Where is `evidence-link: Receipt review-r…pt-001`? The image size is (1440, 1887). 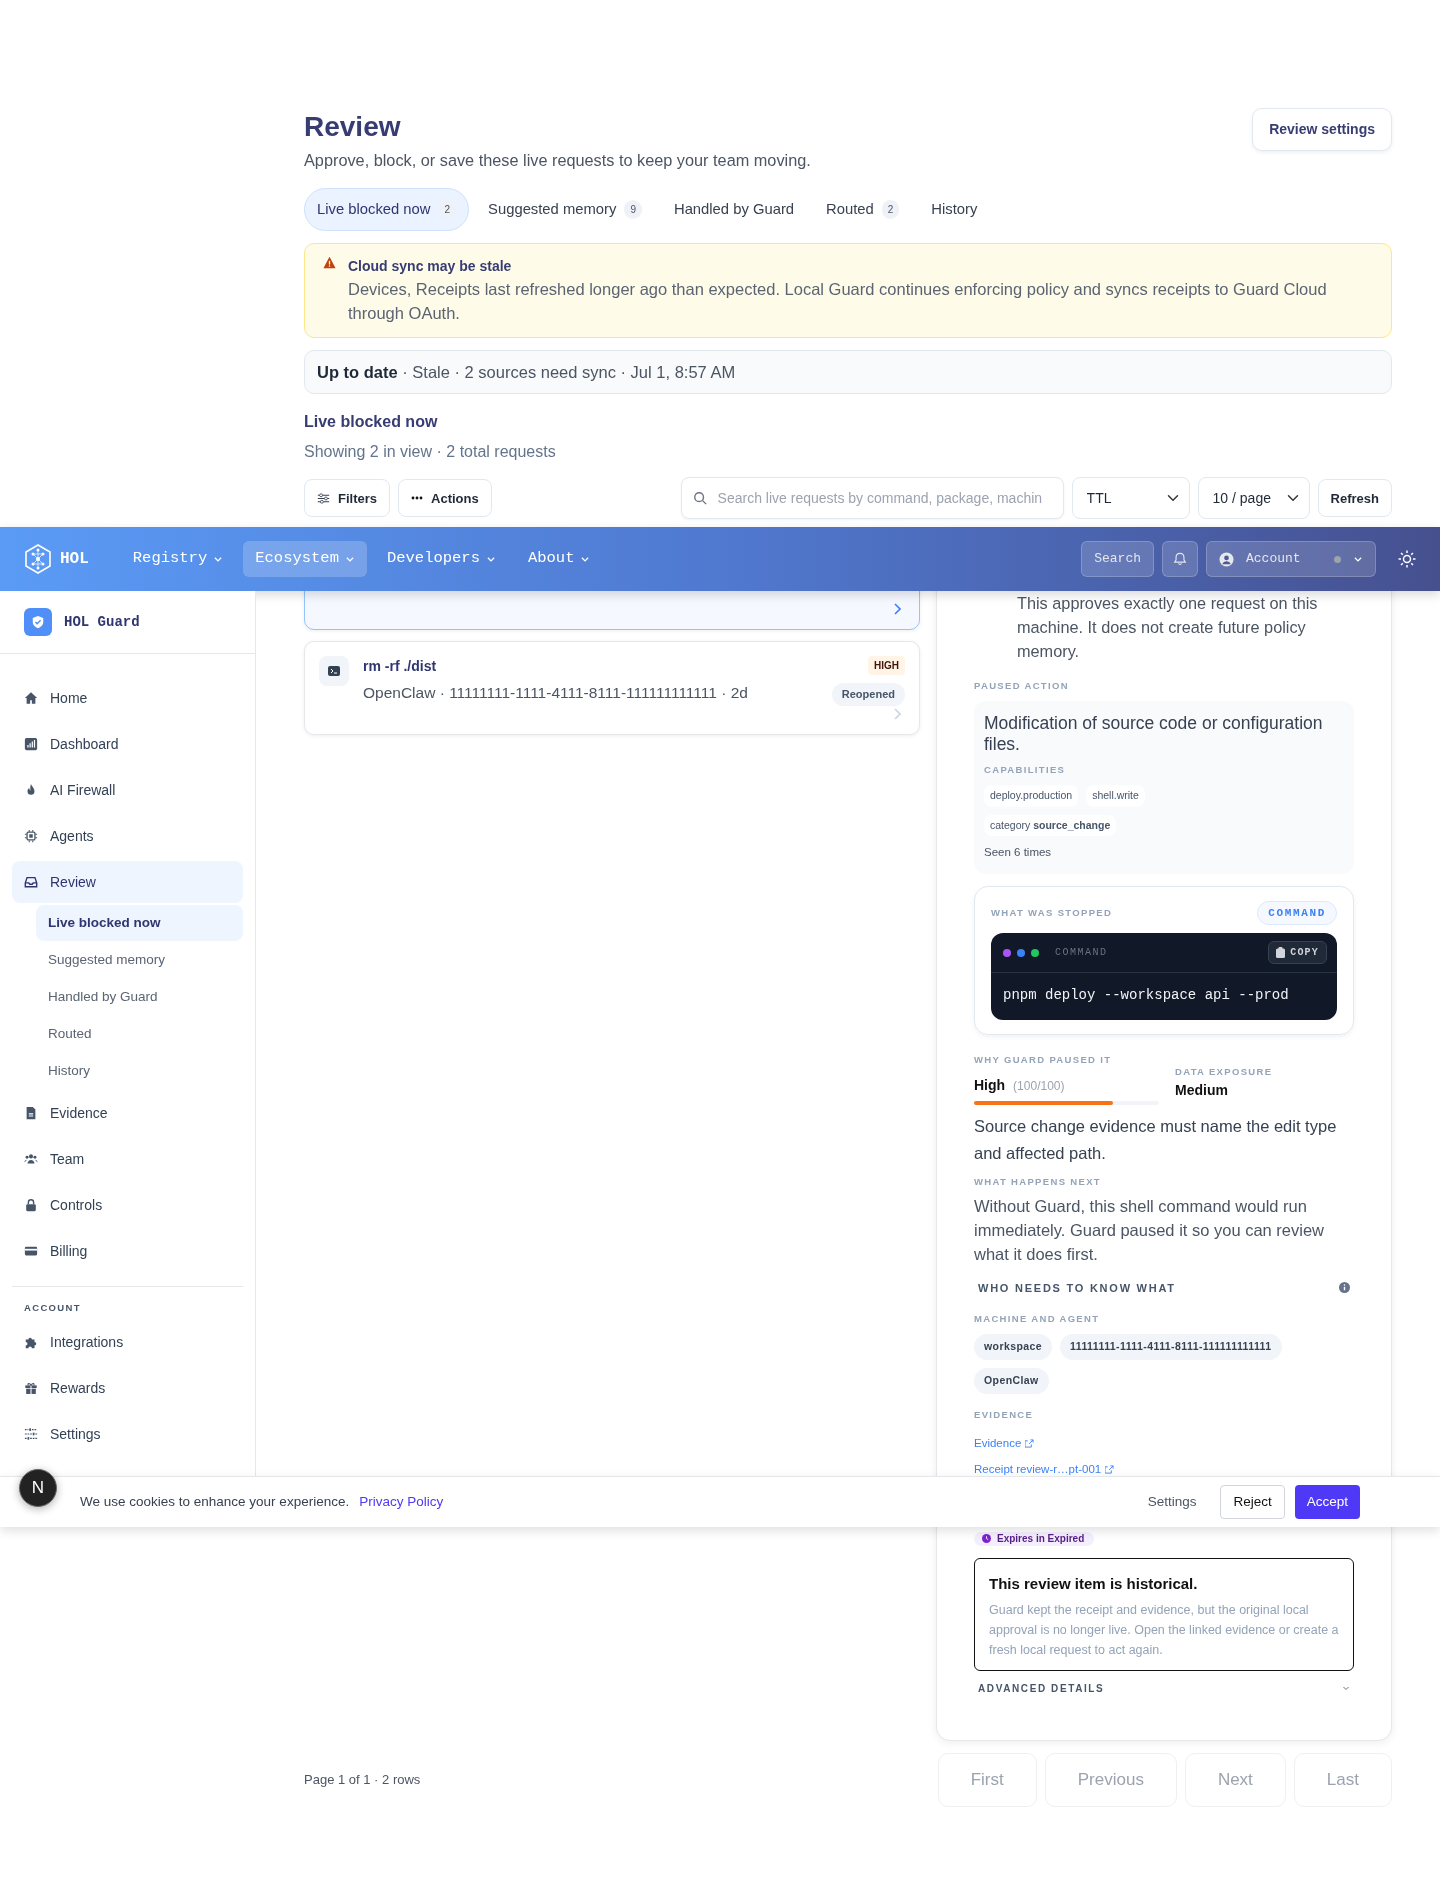 evidence-link: Receipt review-r…pt-001 is located at coordinates (1044, 1470).